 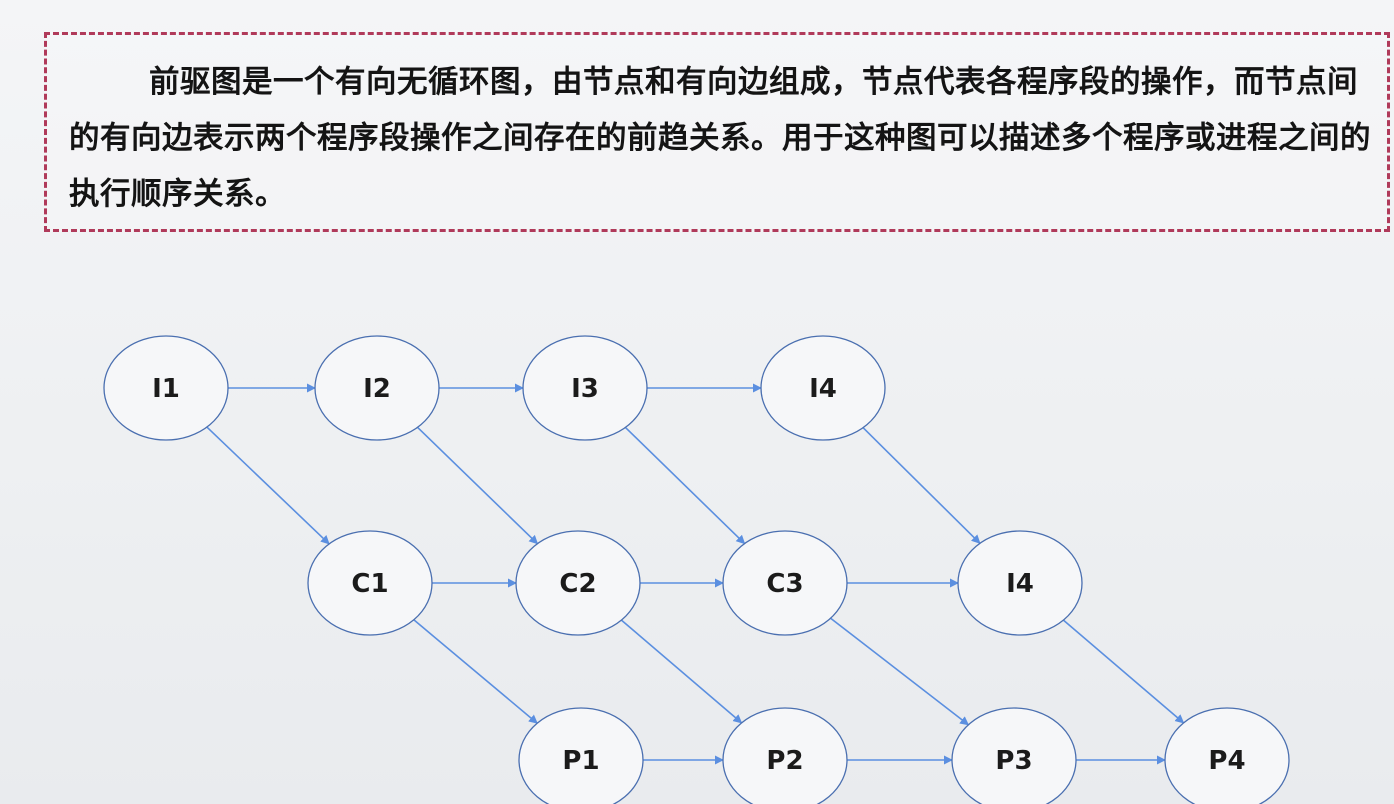 I want to click on node-c2: C2, so click(x=578, y=583).